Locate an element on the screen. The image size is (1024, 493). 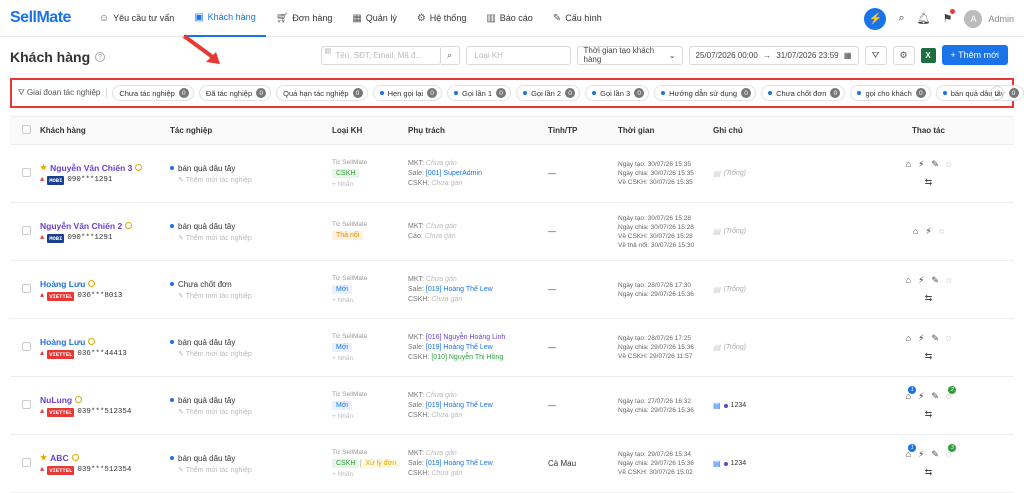
stage-chip: Hướng dẫn sử dụng 0 is located at coordinates (705, 93).